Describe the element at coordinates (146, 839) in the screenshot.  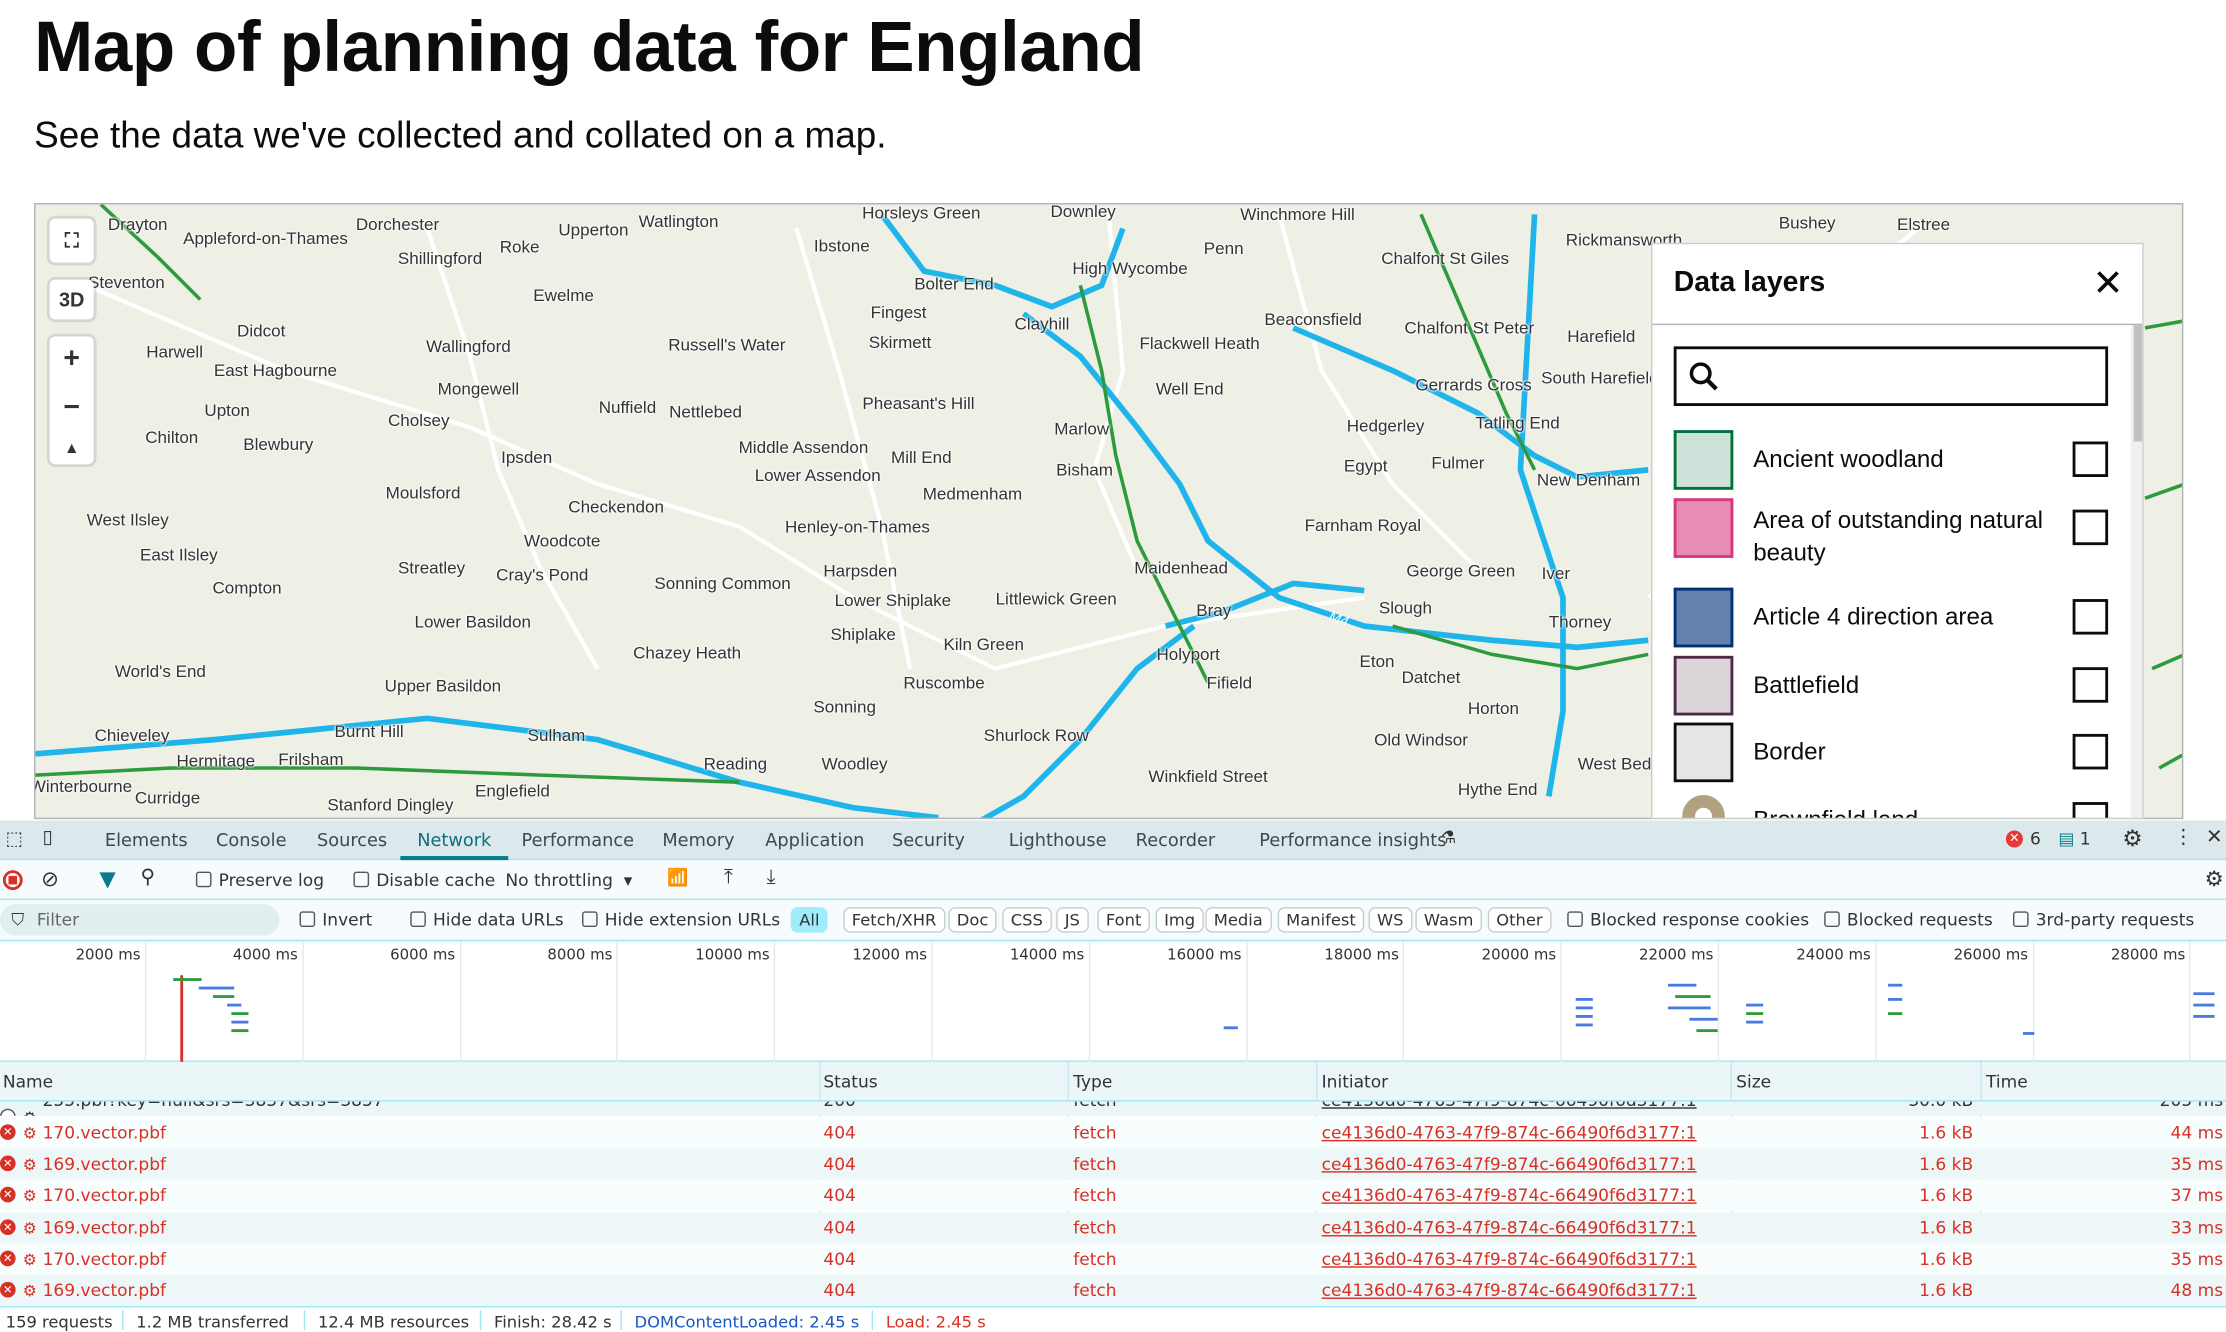
I see `tab-elements: Elements` at that location.